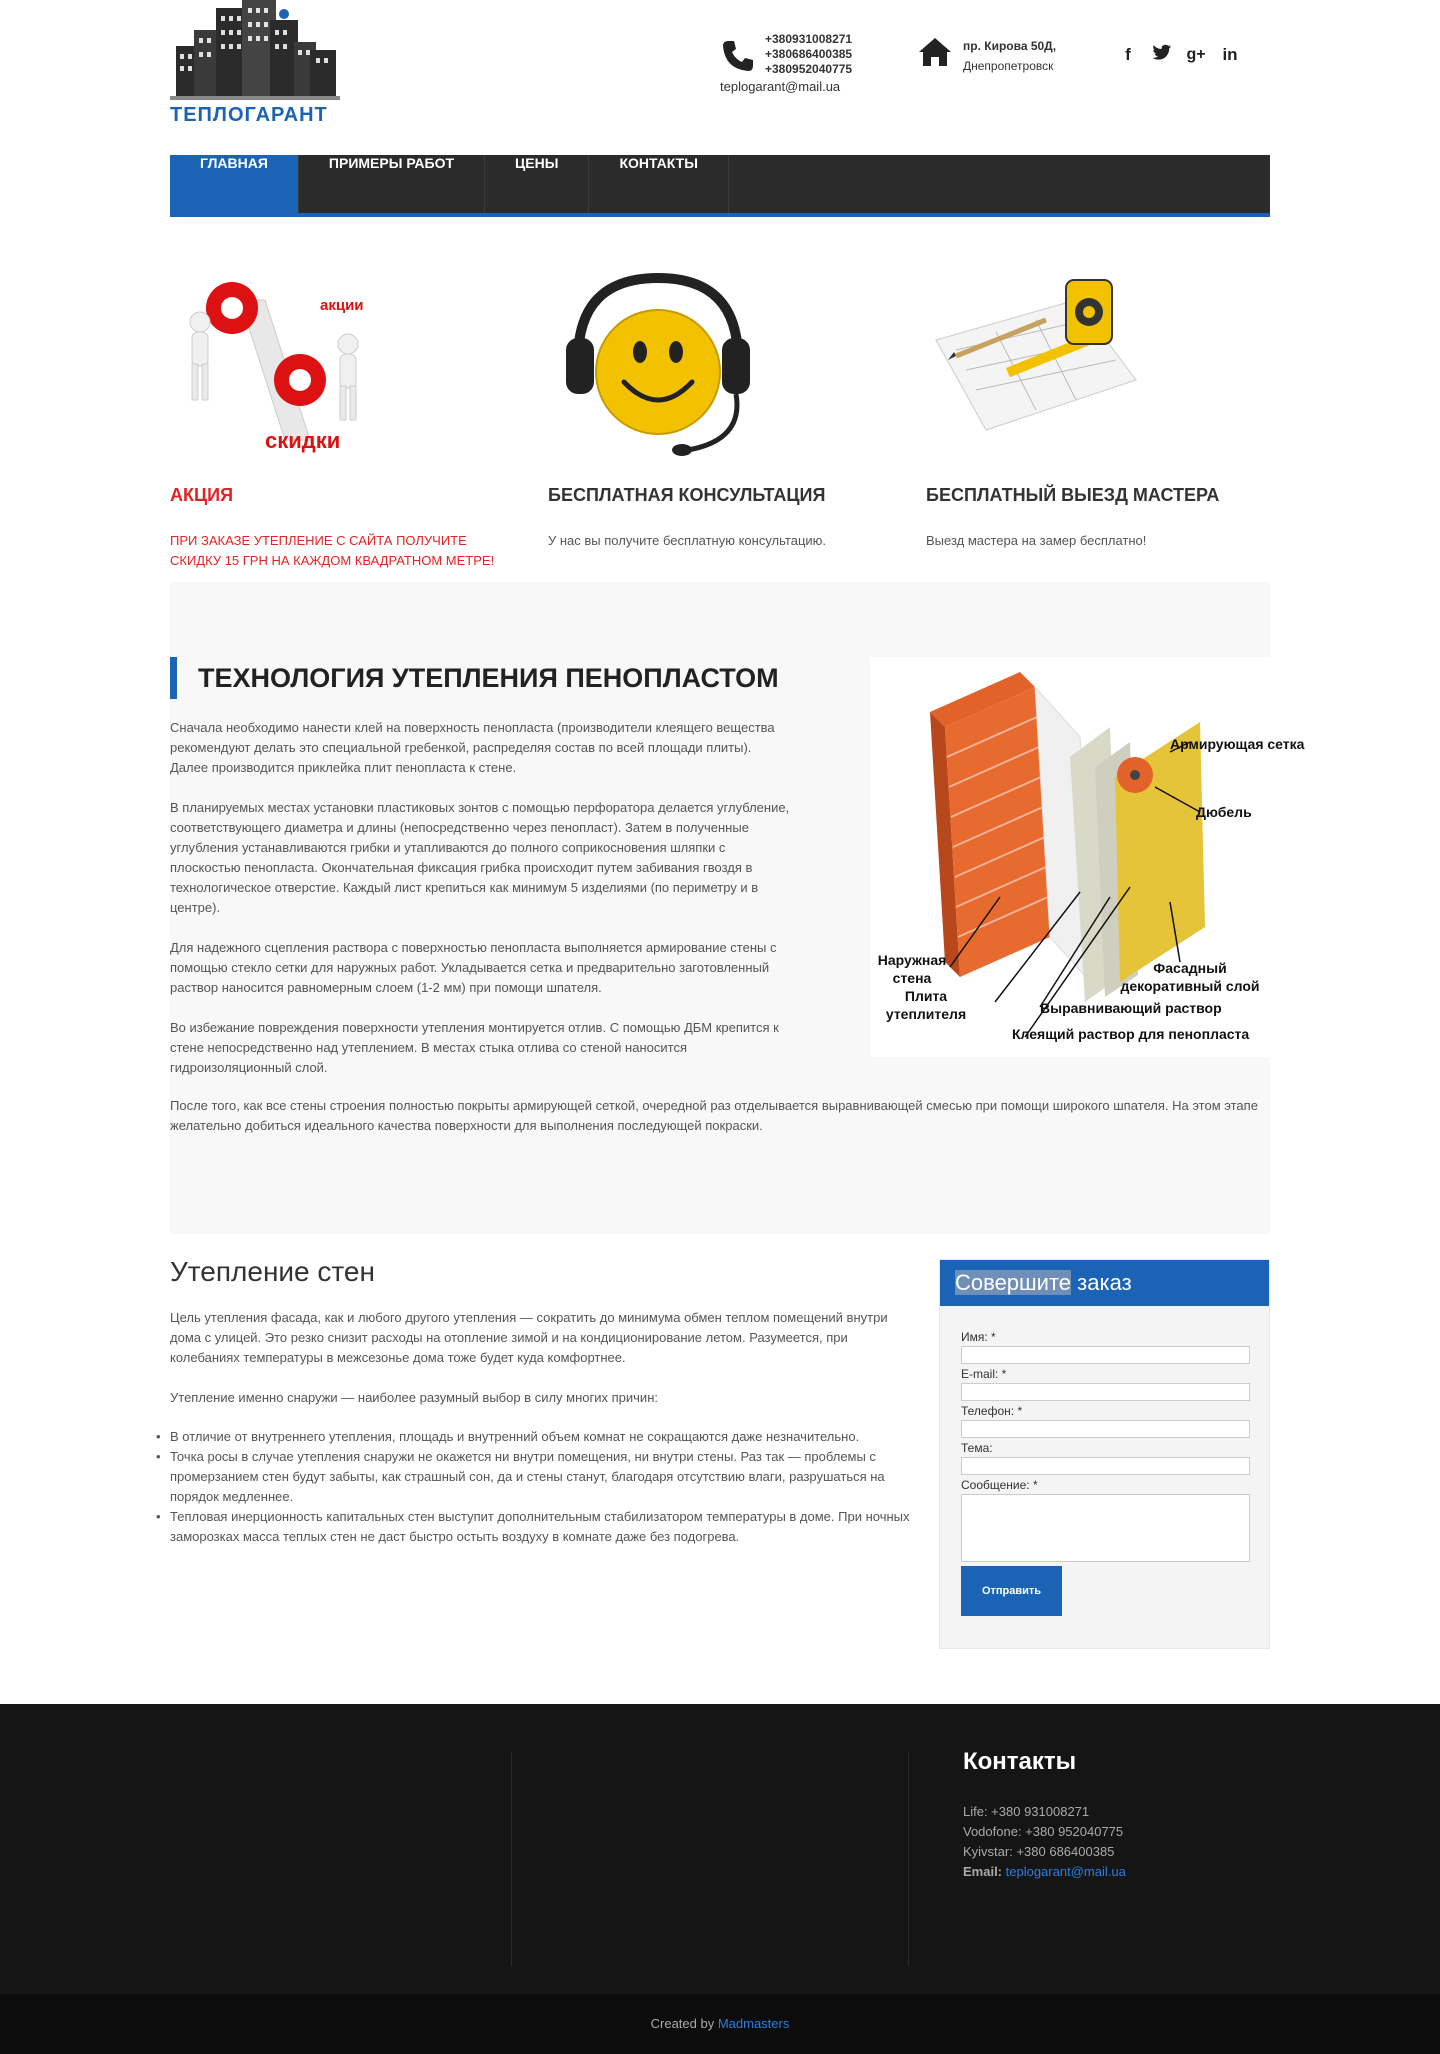 The height and width of the screenshot is (2054, 1440). I want to click on phone-label: Телефон: *, so click(992, 1411).